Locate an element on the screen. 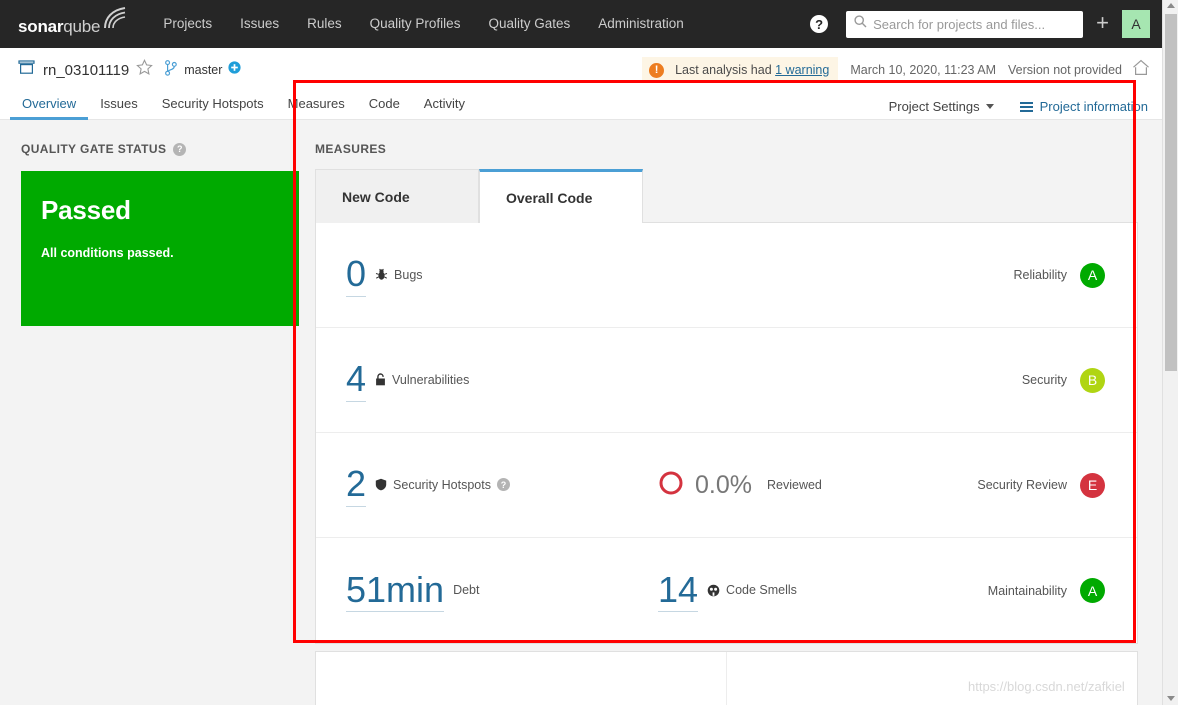  maintainability-rating-badge: A is located at coordinates (1092, 590).